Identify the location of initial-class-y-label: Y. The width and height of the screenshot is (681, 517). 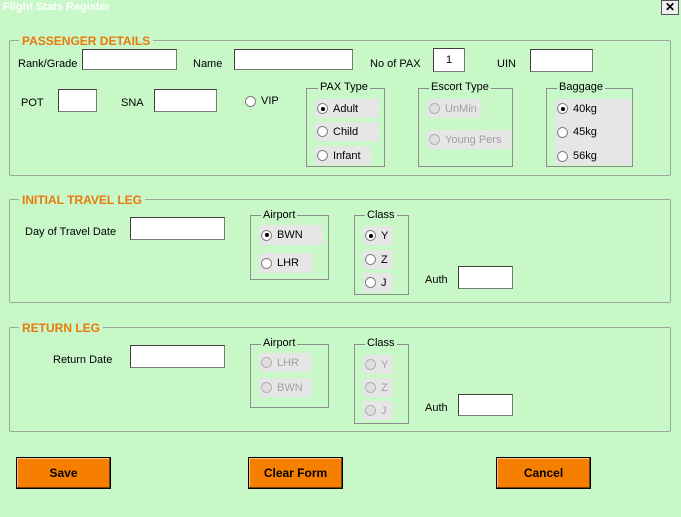
(385, 235).